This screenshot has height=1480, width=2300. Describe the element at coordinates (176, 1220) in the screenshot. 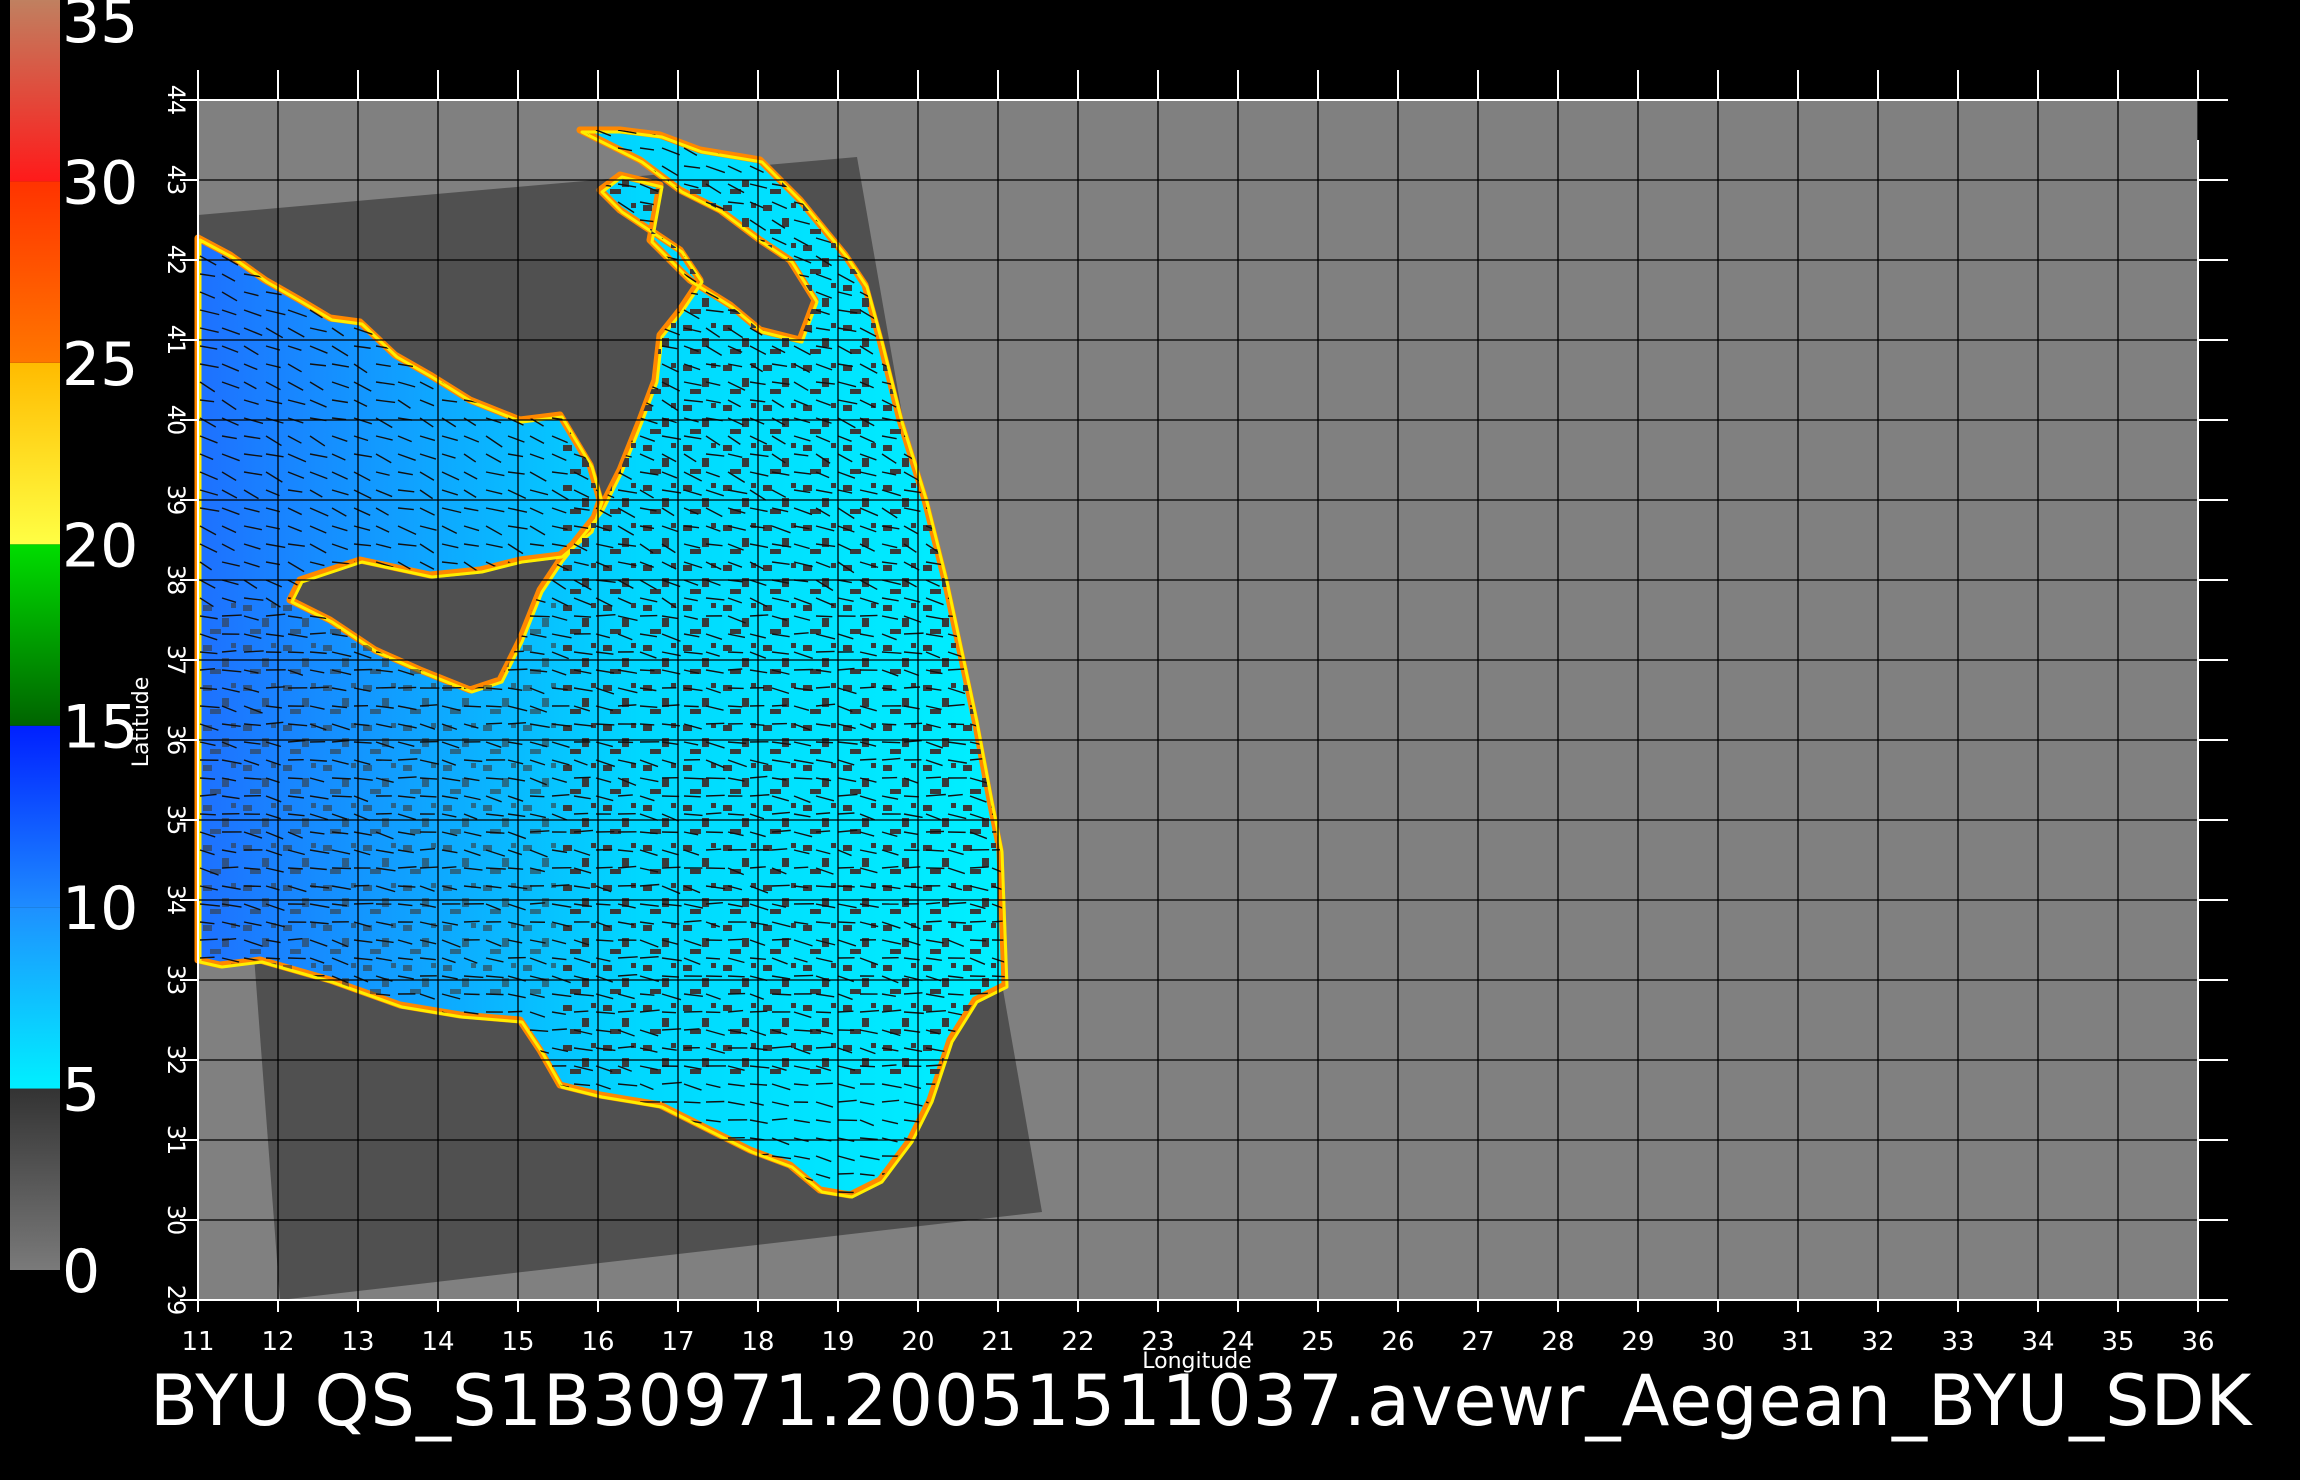

I see `y-tick-label: 30` at that location.